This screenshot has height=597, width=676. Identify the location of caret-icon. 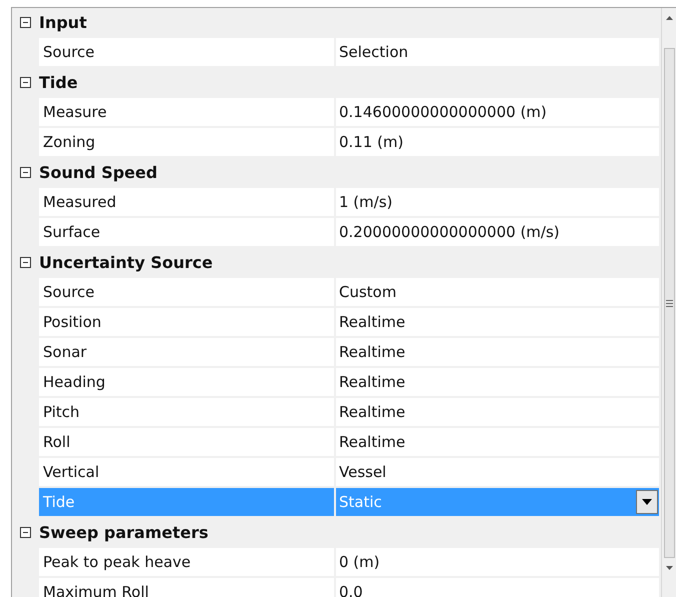
(647, 502).